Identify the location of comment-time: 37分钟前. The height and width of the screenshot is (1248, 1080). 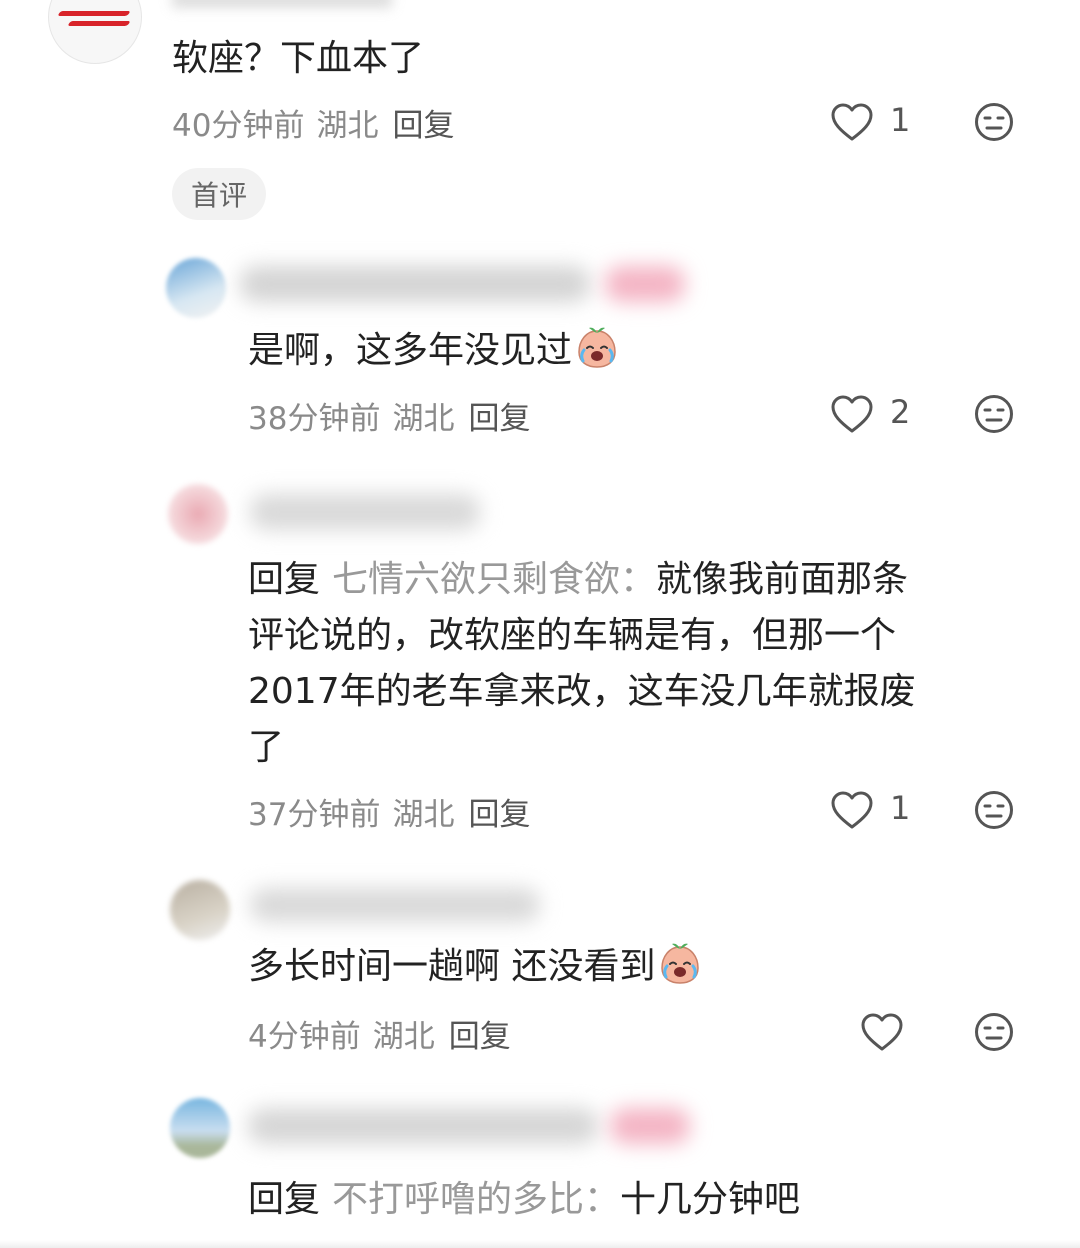
(314, 815).